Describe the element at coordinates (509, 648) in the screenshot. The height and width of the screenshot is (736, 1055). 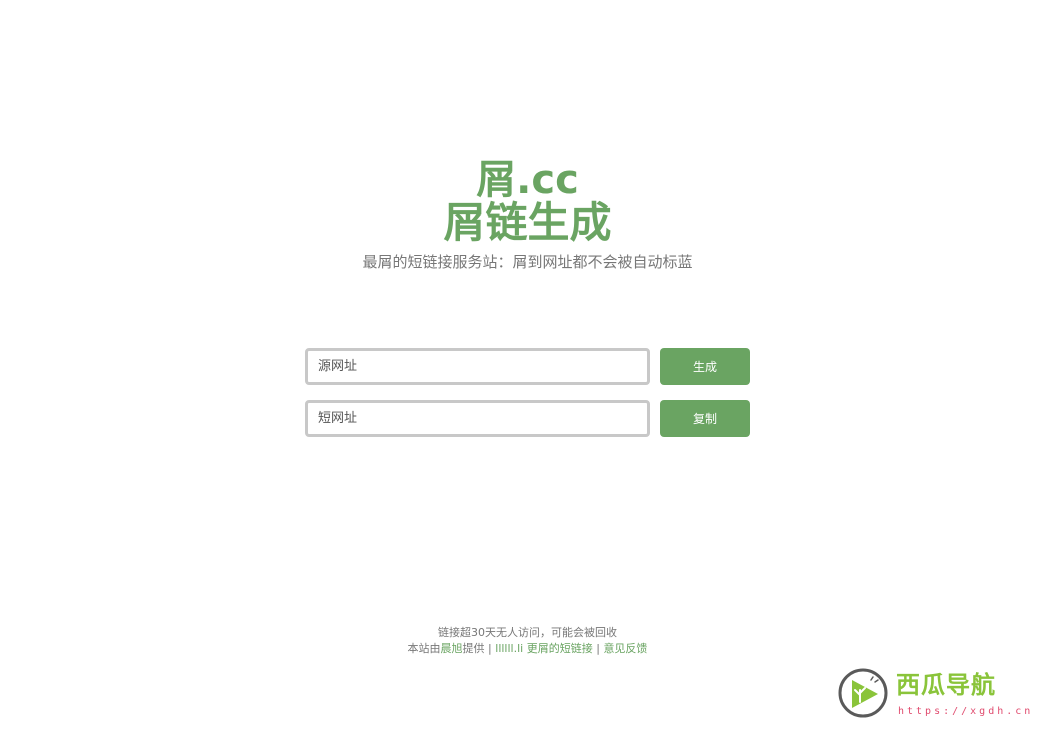
I see `llllll-link: llllll.li` at that location.